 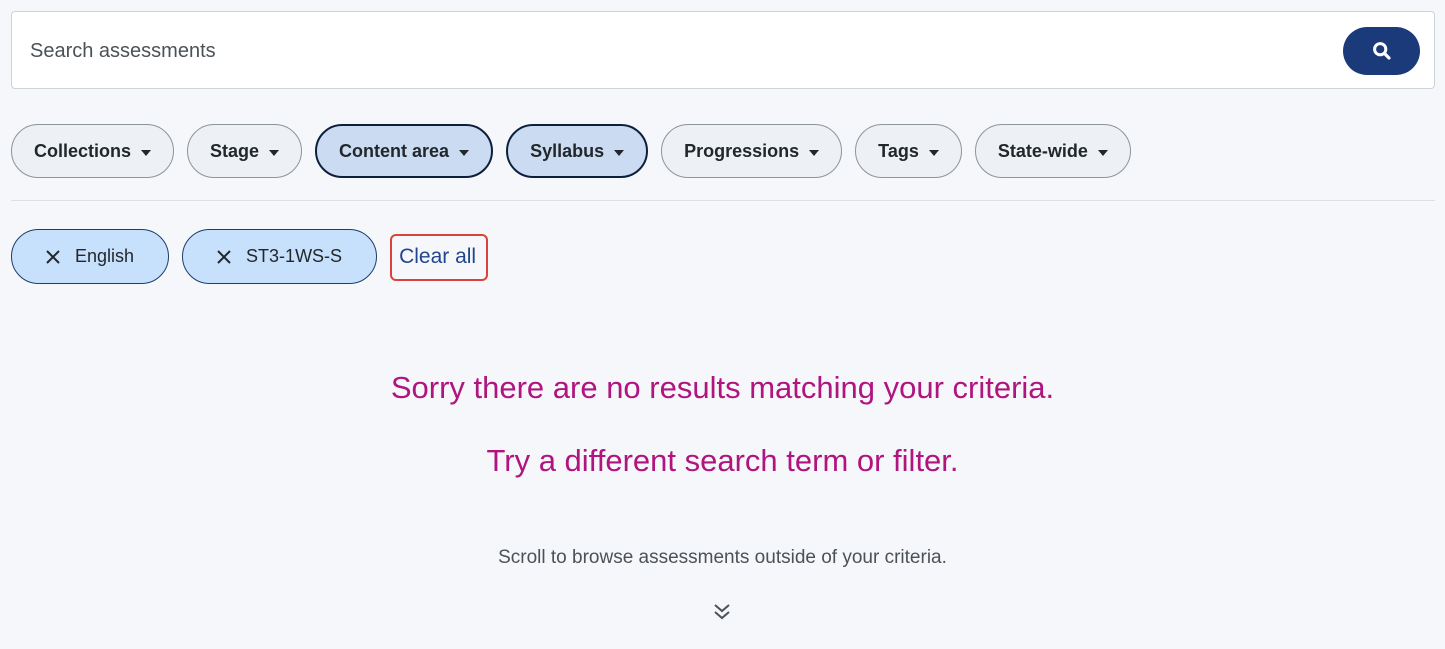 I want to click on filter-label: Stage, so click(x=235, y=150).